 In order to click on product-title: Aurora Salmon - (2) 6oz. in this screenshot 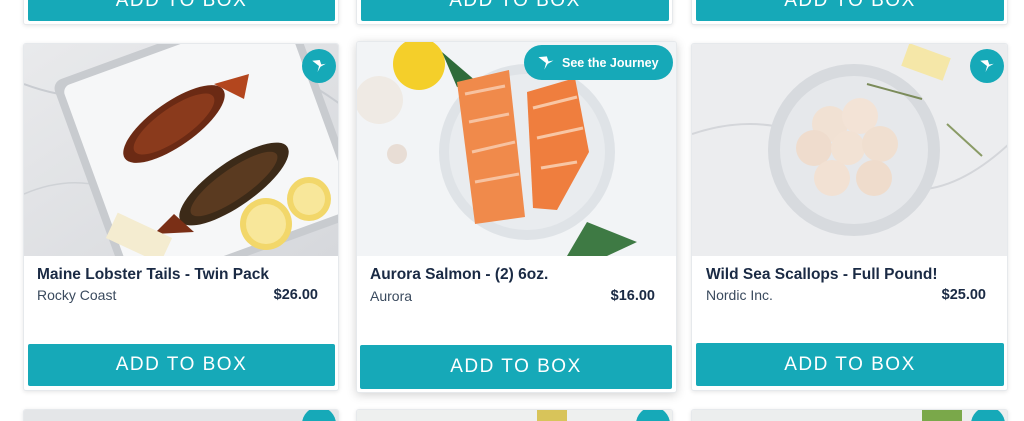, I will do `click(459, 275)`.